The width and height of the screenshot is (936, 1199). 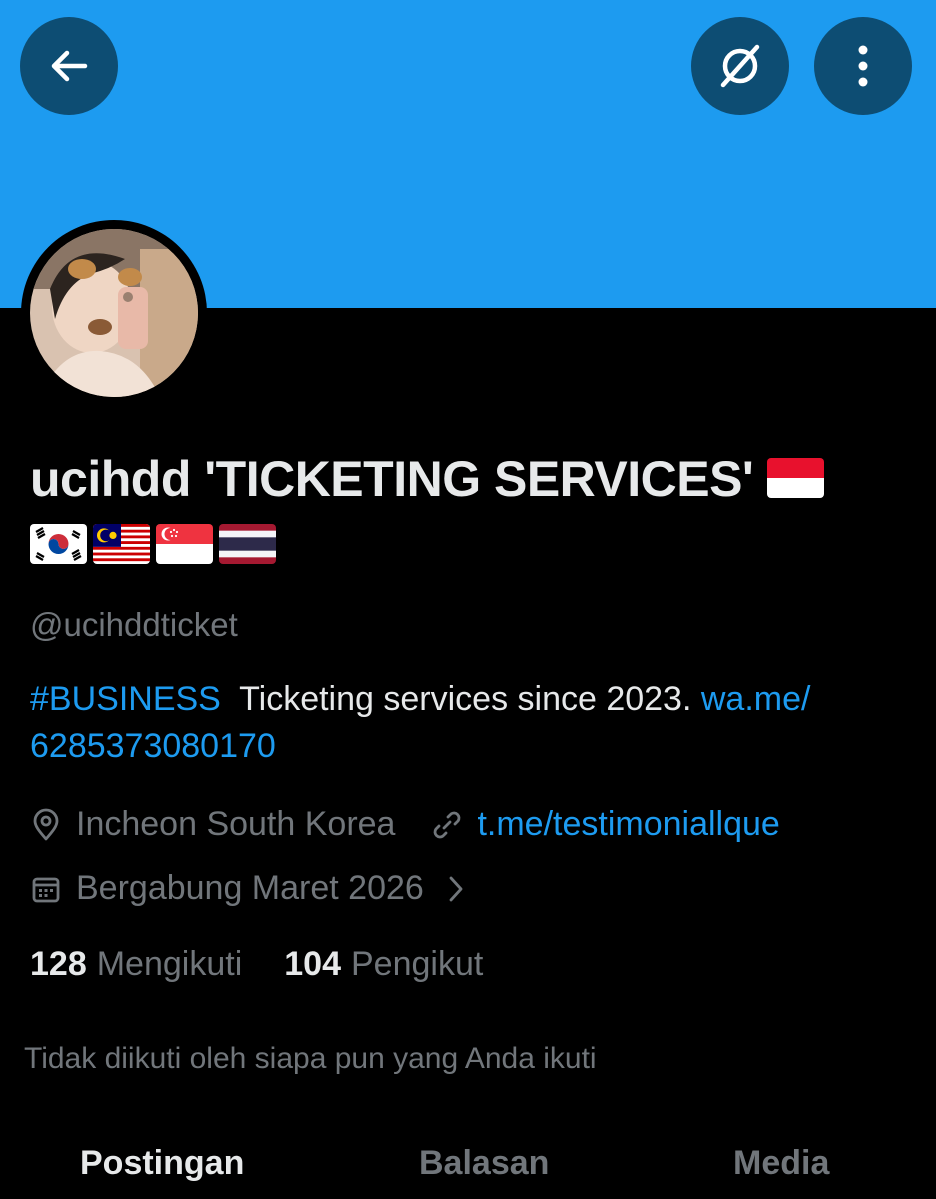 I want to click on following-label: Mengikuti, so click(x=169, y=964).